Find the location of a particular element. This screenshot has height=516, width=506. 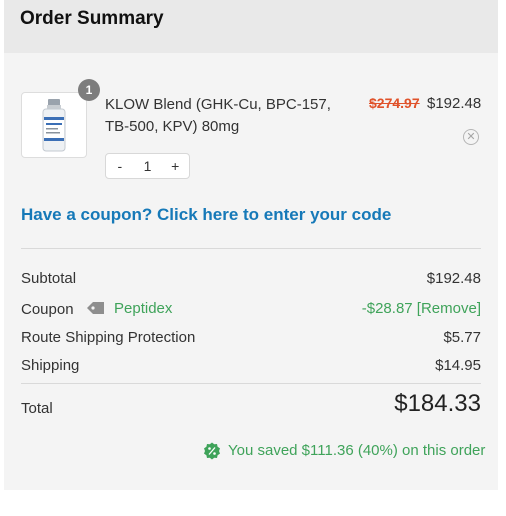

subtotal-value: $192.48 is located at coordinates (453, 278).